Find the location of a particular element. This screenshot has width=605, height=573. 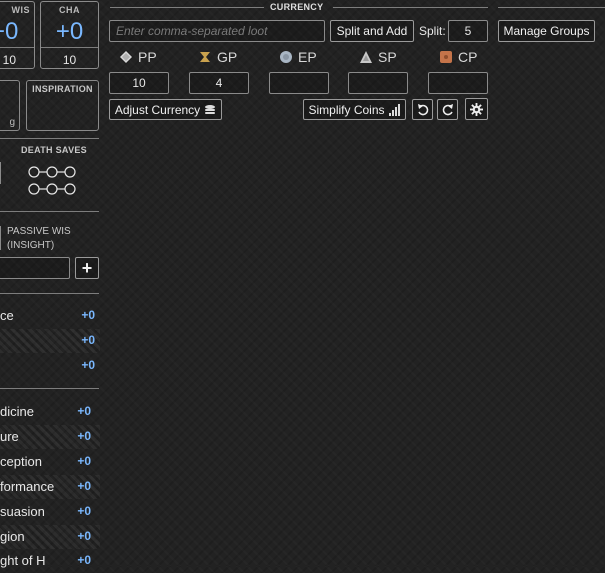

death-saves-label: DEATH SAVES is located at coordinates (54, 150).